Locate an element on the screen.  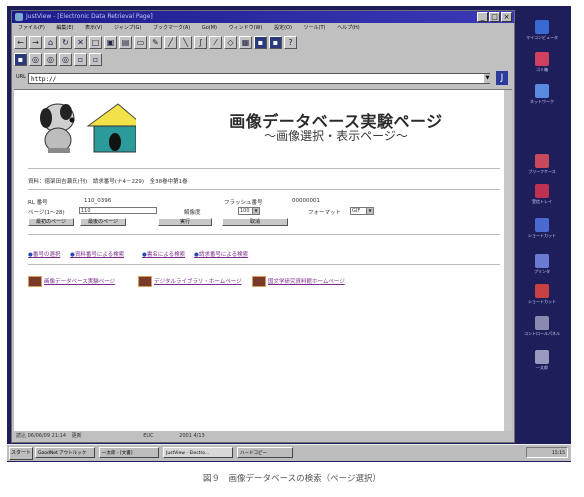
pencil-icon: ╲ is located at coordinates (185, 42).